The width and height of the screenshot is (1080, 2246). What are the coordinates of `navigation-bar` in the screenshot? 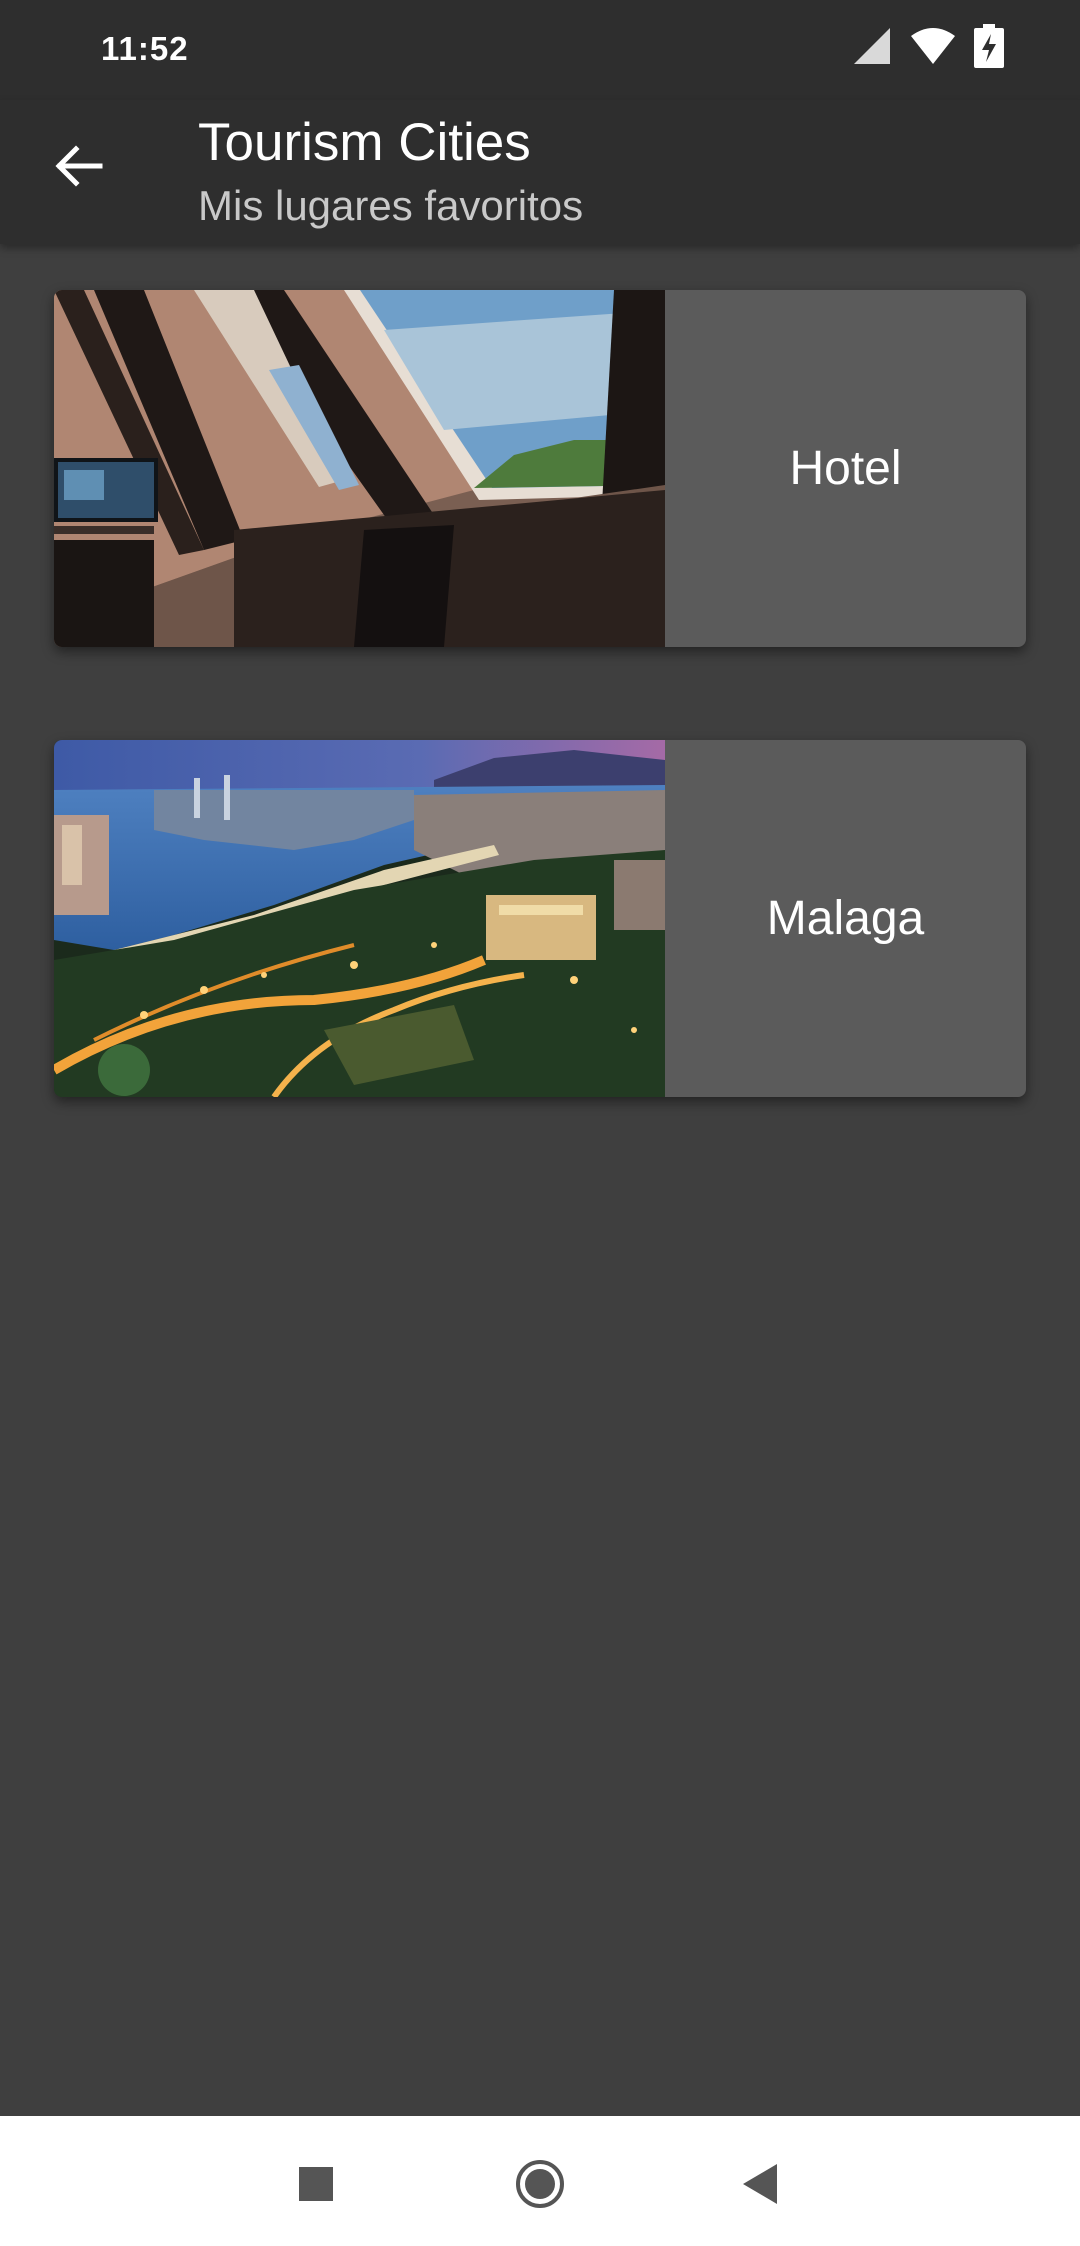 It's located at (540, 2181).